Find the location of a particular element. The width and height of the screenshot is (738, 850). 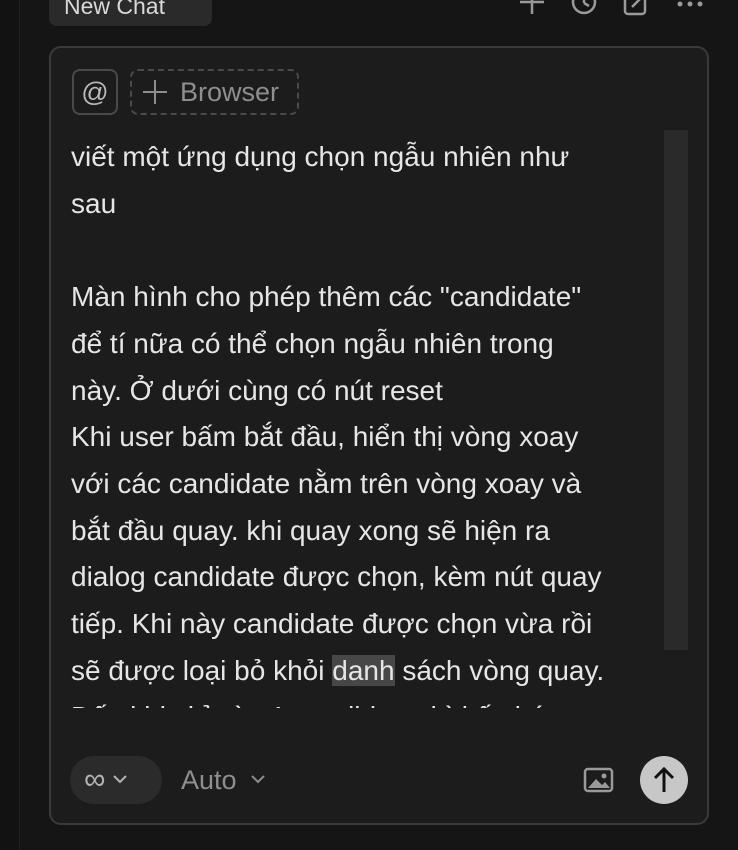

send-button is located at coordinates (664, 780).